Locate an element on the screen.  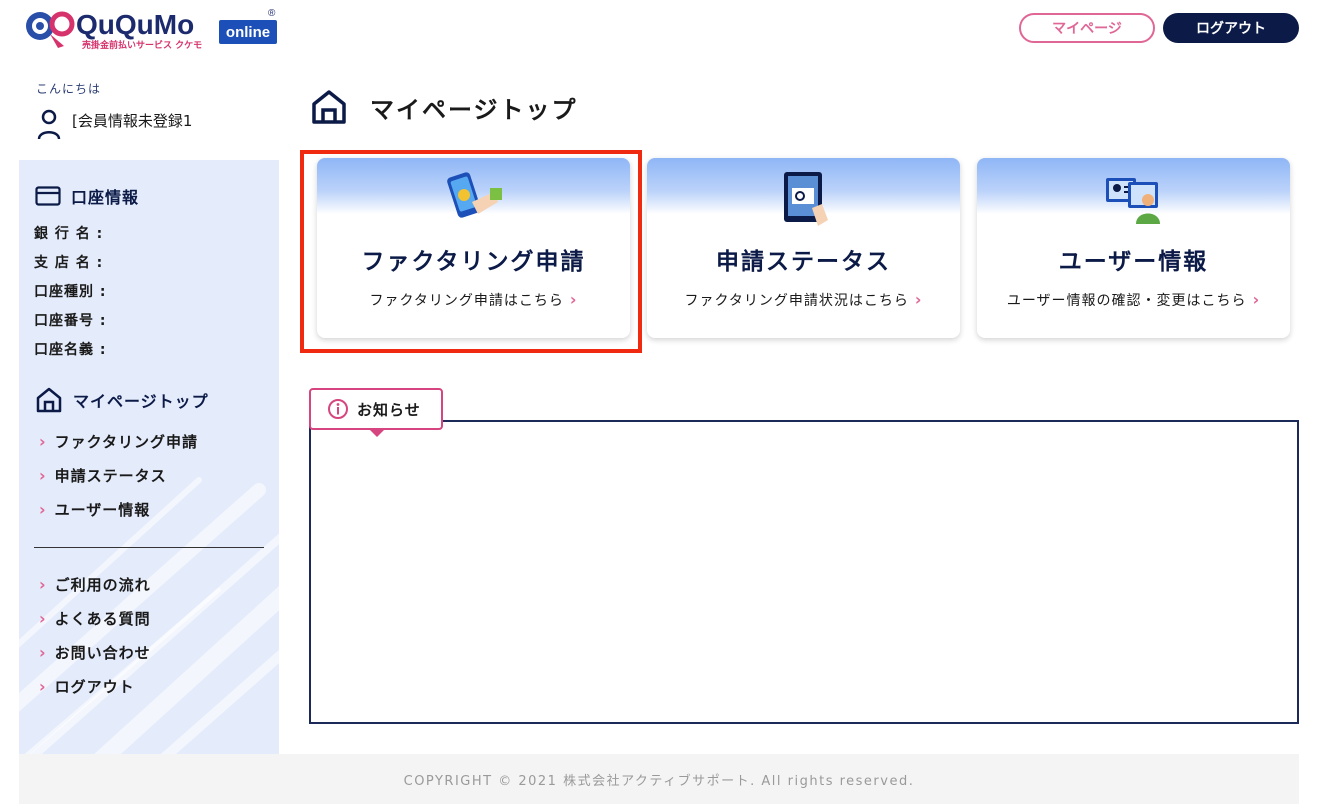
bank-name-label: 銀 行 名 : is located at coordinates (69, 234).